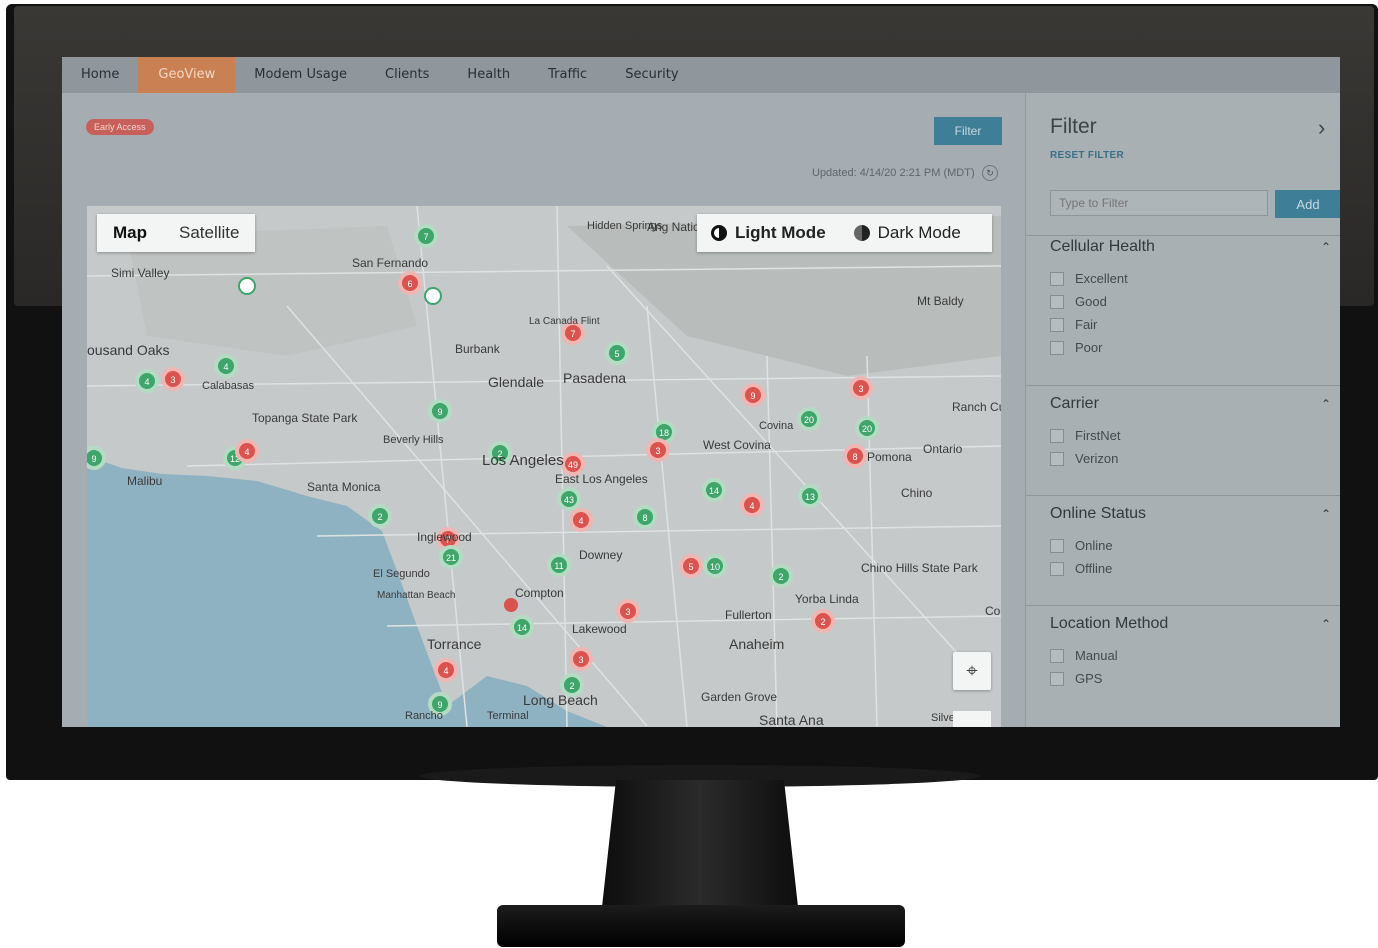  Describe the element at coordinates (433, 296) in the screenshot. I see `marker-checked` at that location.